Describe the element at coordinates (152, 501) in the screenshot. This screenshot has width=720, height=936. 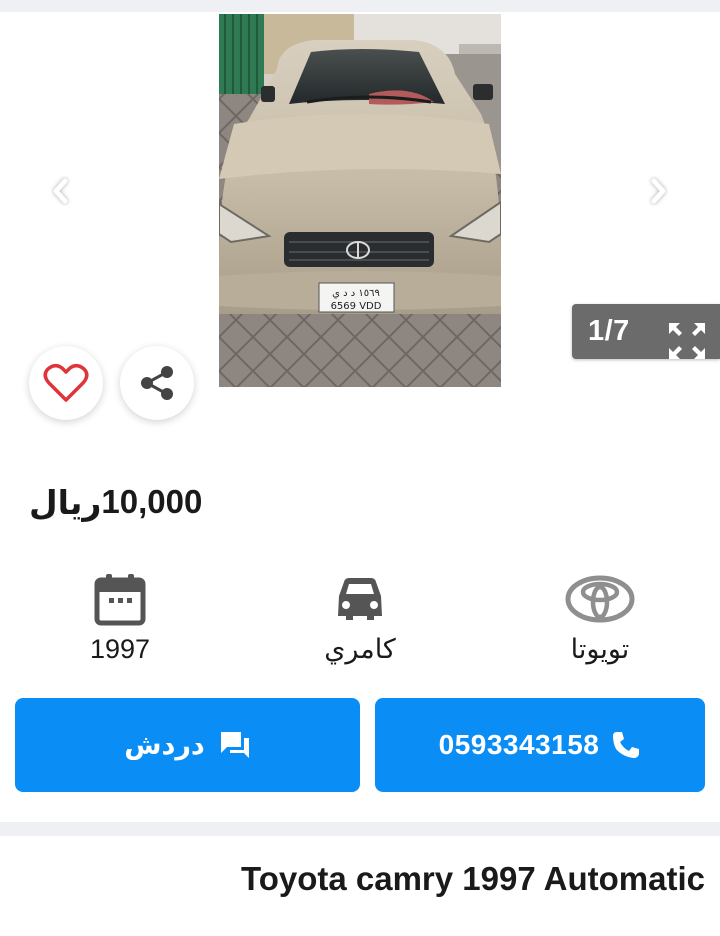
I see `price-value: 10,000` at that location.